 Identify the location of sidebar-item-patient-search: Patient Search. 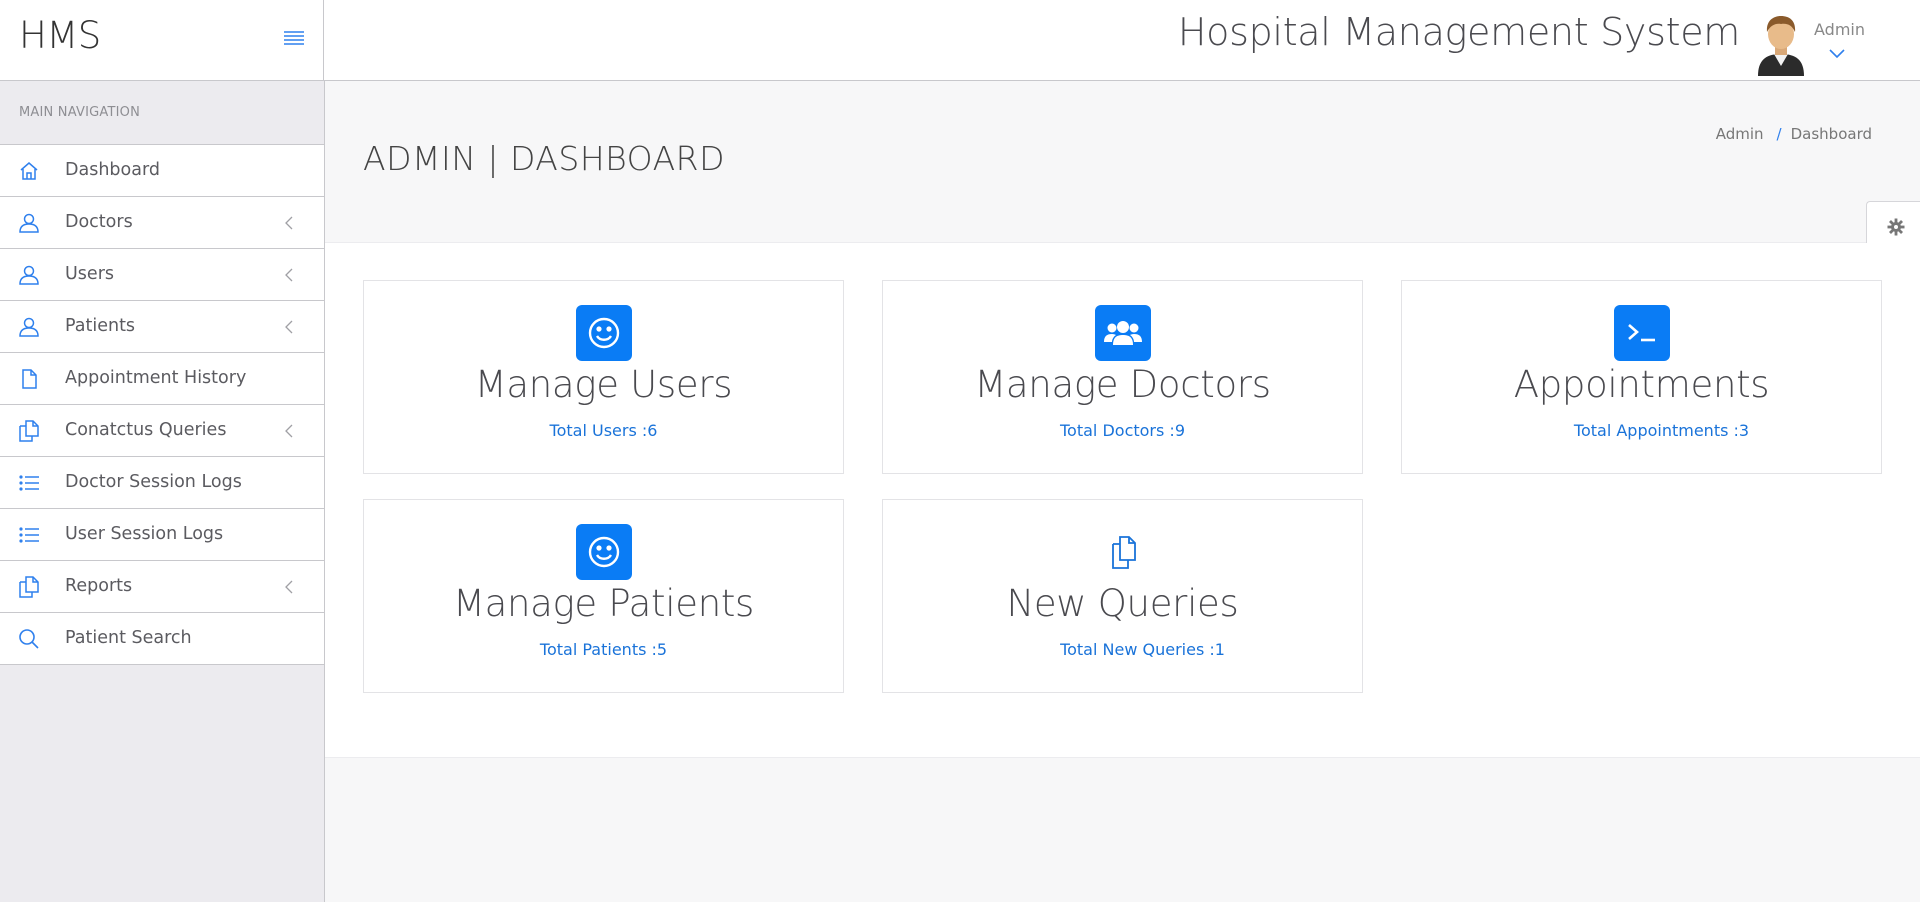
(162, 638).